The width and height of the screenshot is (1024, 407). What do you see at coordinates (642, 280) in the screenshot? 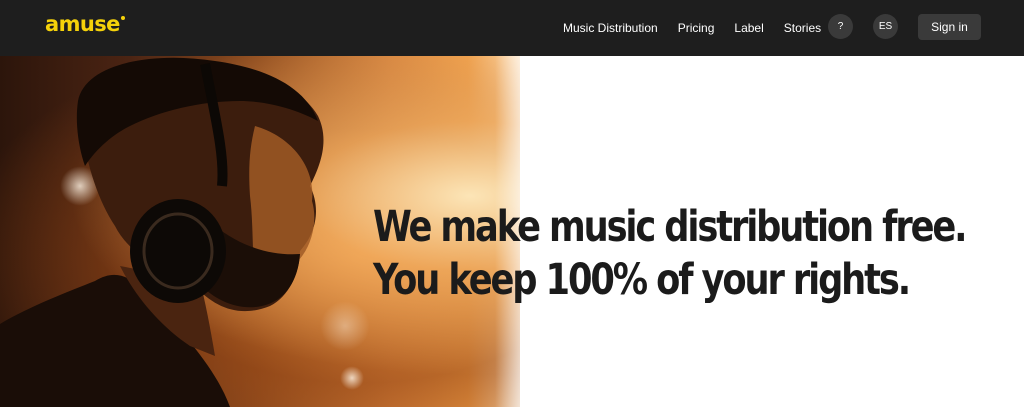
I see `headline-line-2: You keep 100% of your rights.` at bounding box center [642, 280].